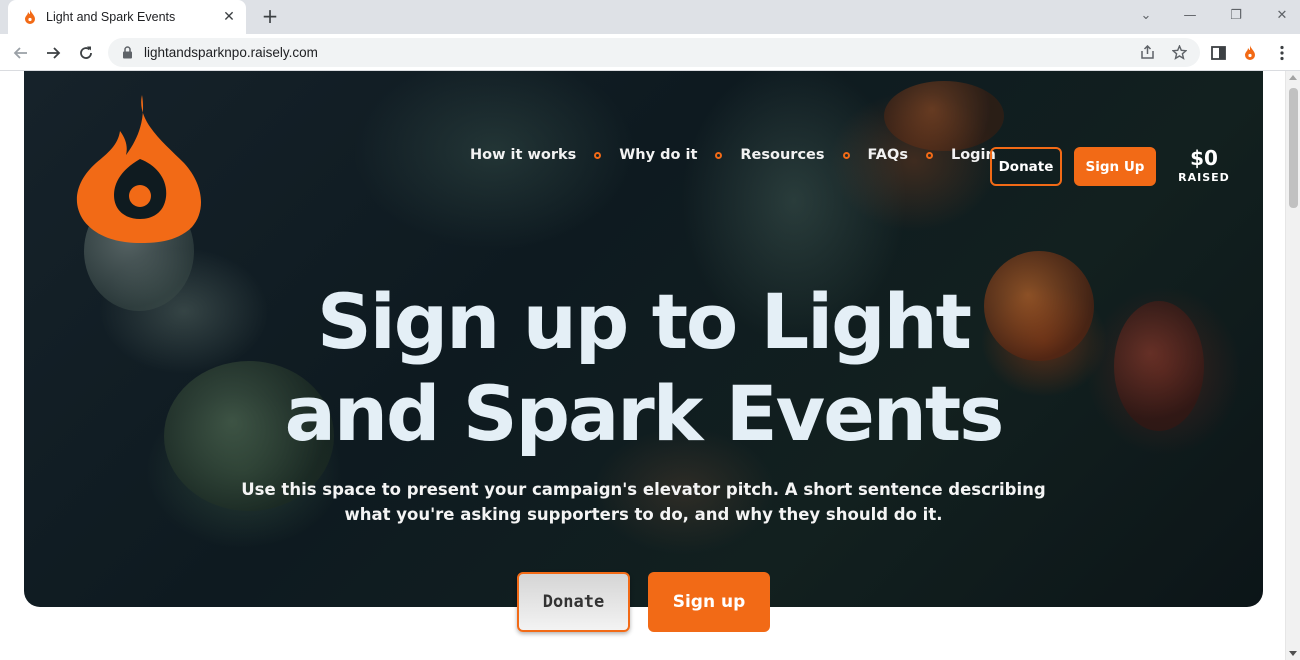  I want to click on forward-icon, so click(53, 53).